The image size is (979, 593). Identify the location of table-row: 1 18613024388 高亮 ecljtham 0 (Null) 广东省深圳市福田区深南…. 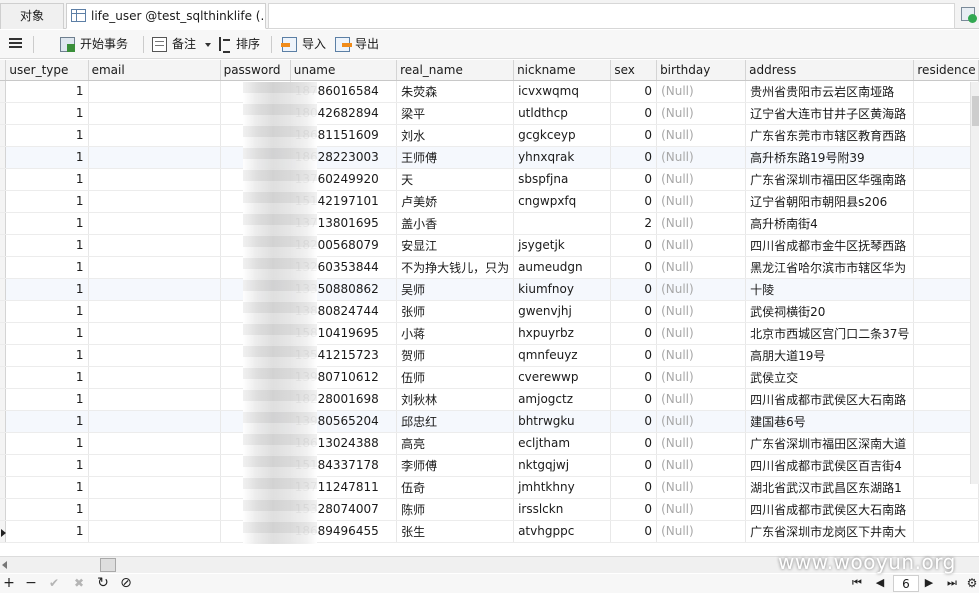
(489, 443).